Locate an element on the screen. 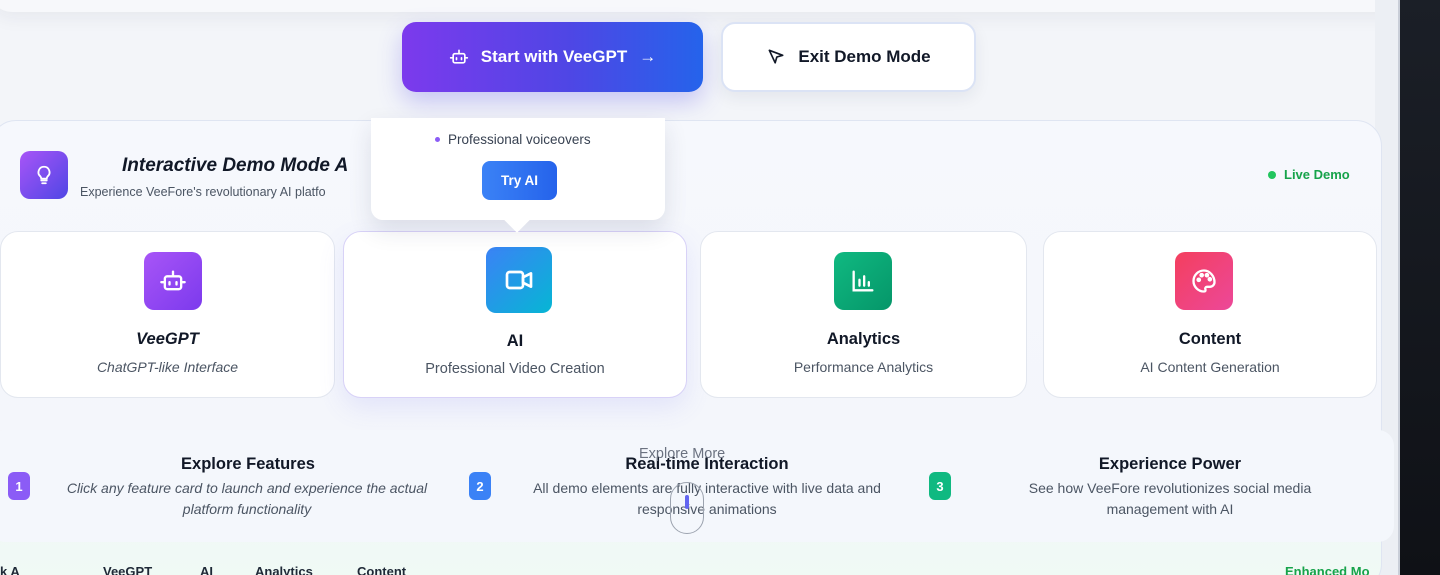 This screenshot has width=1440, height=575. feature-name: Content is located at coordinates (1210, 339).